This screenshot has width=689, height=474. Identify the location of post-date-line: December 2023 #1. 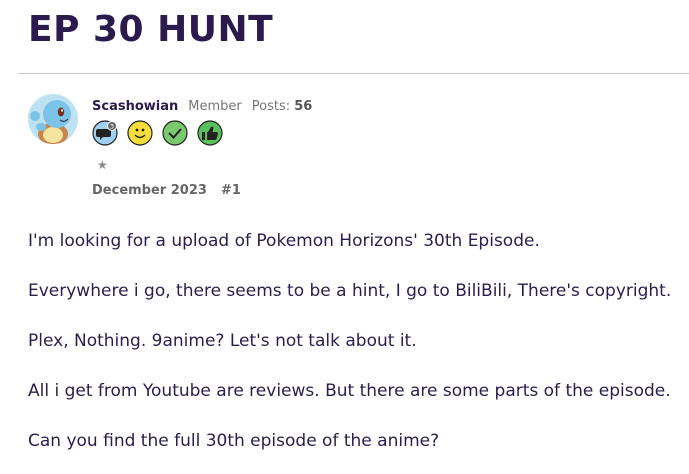
(166, 191).